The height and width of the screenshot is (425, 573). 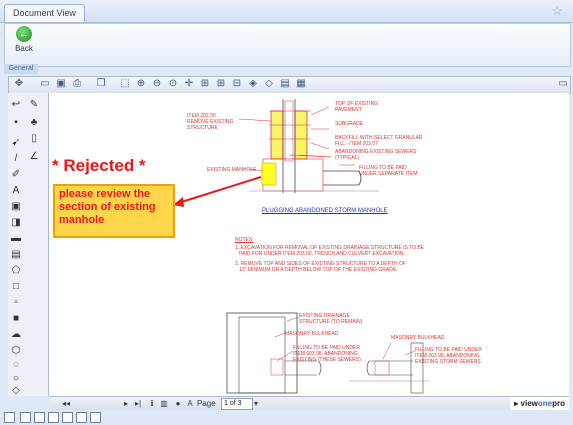 I want to click on ribbon: ← Back, so click(x=287, y=45).